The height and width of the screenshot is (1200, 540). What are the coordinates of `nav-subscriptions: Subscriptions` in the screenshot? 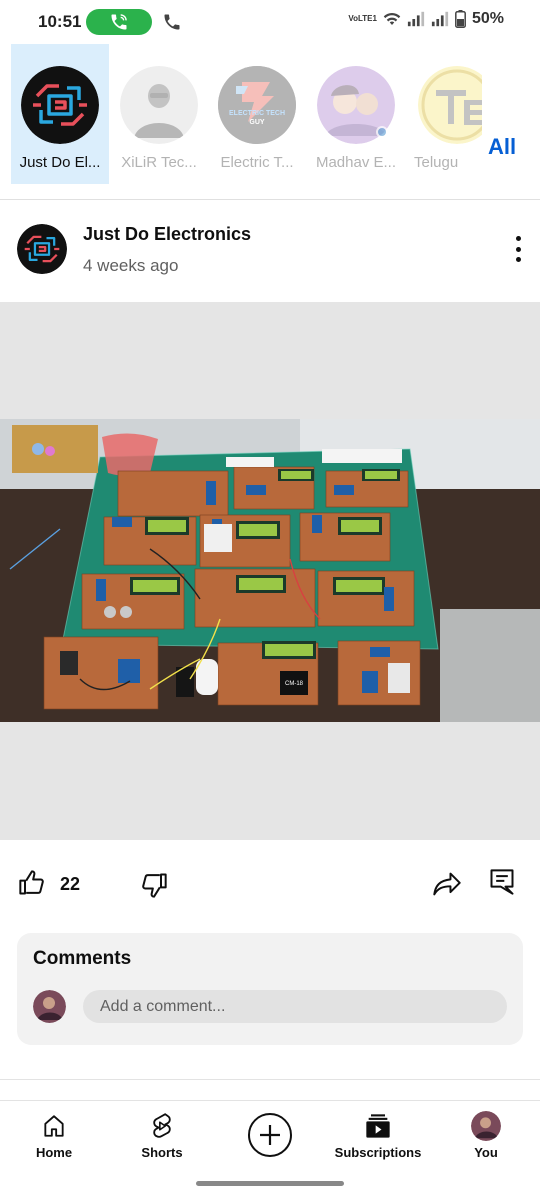 It's located at (378, 1135).